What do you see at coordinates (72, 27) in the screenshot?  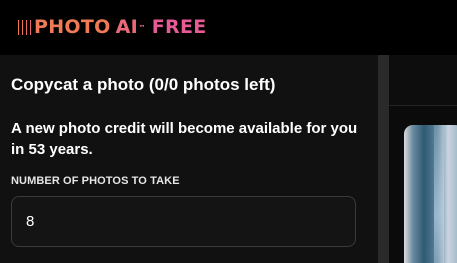 I see `logo-photo-text: PHOTO` at bounding box center [72, 27].